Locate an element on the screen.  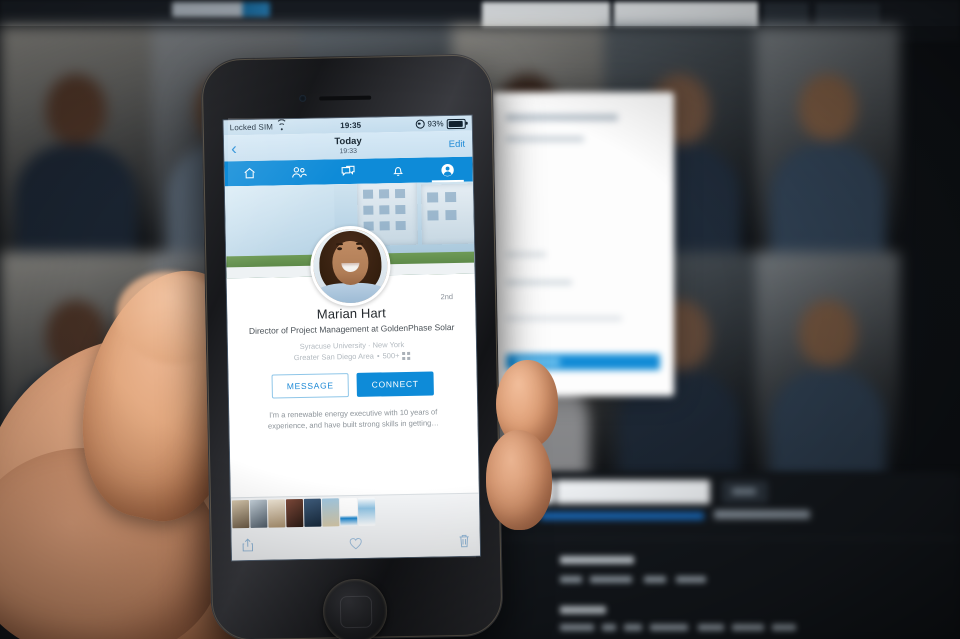
rotation-lock-icon is located at coordinates (420, 124).